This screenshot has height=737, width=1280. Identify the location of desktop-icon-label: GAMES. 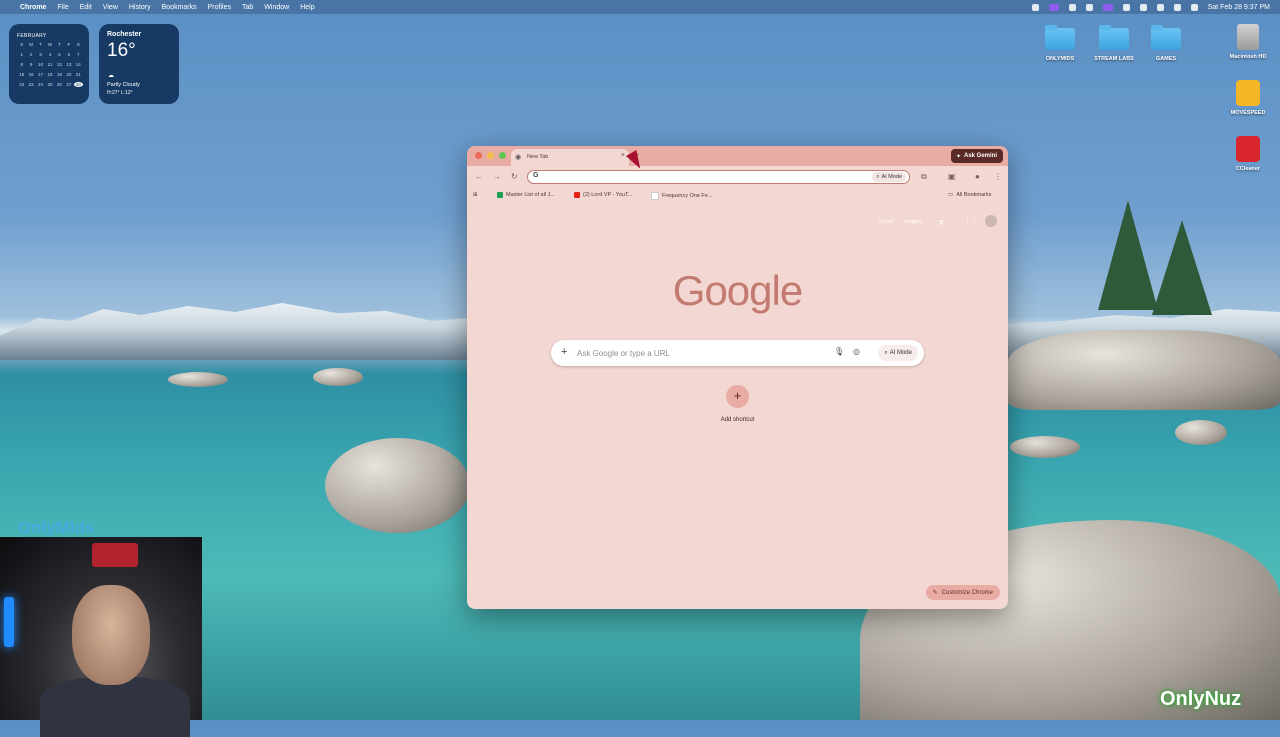
(1166, 59).